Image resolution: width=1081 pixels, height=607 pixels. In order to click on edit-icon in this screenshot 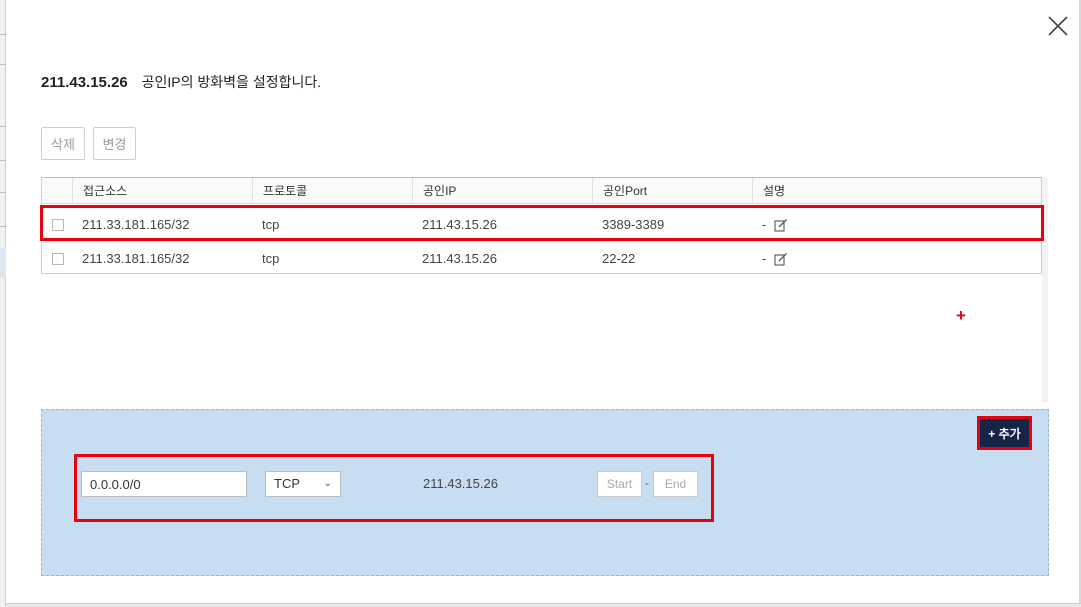, I will do `click(781, 259)`.